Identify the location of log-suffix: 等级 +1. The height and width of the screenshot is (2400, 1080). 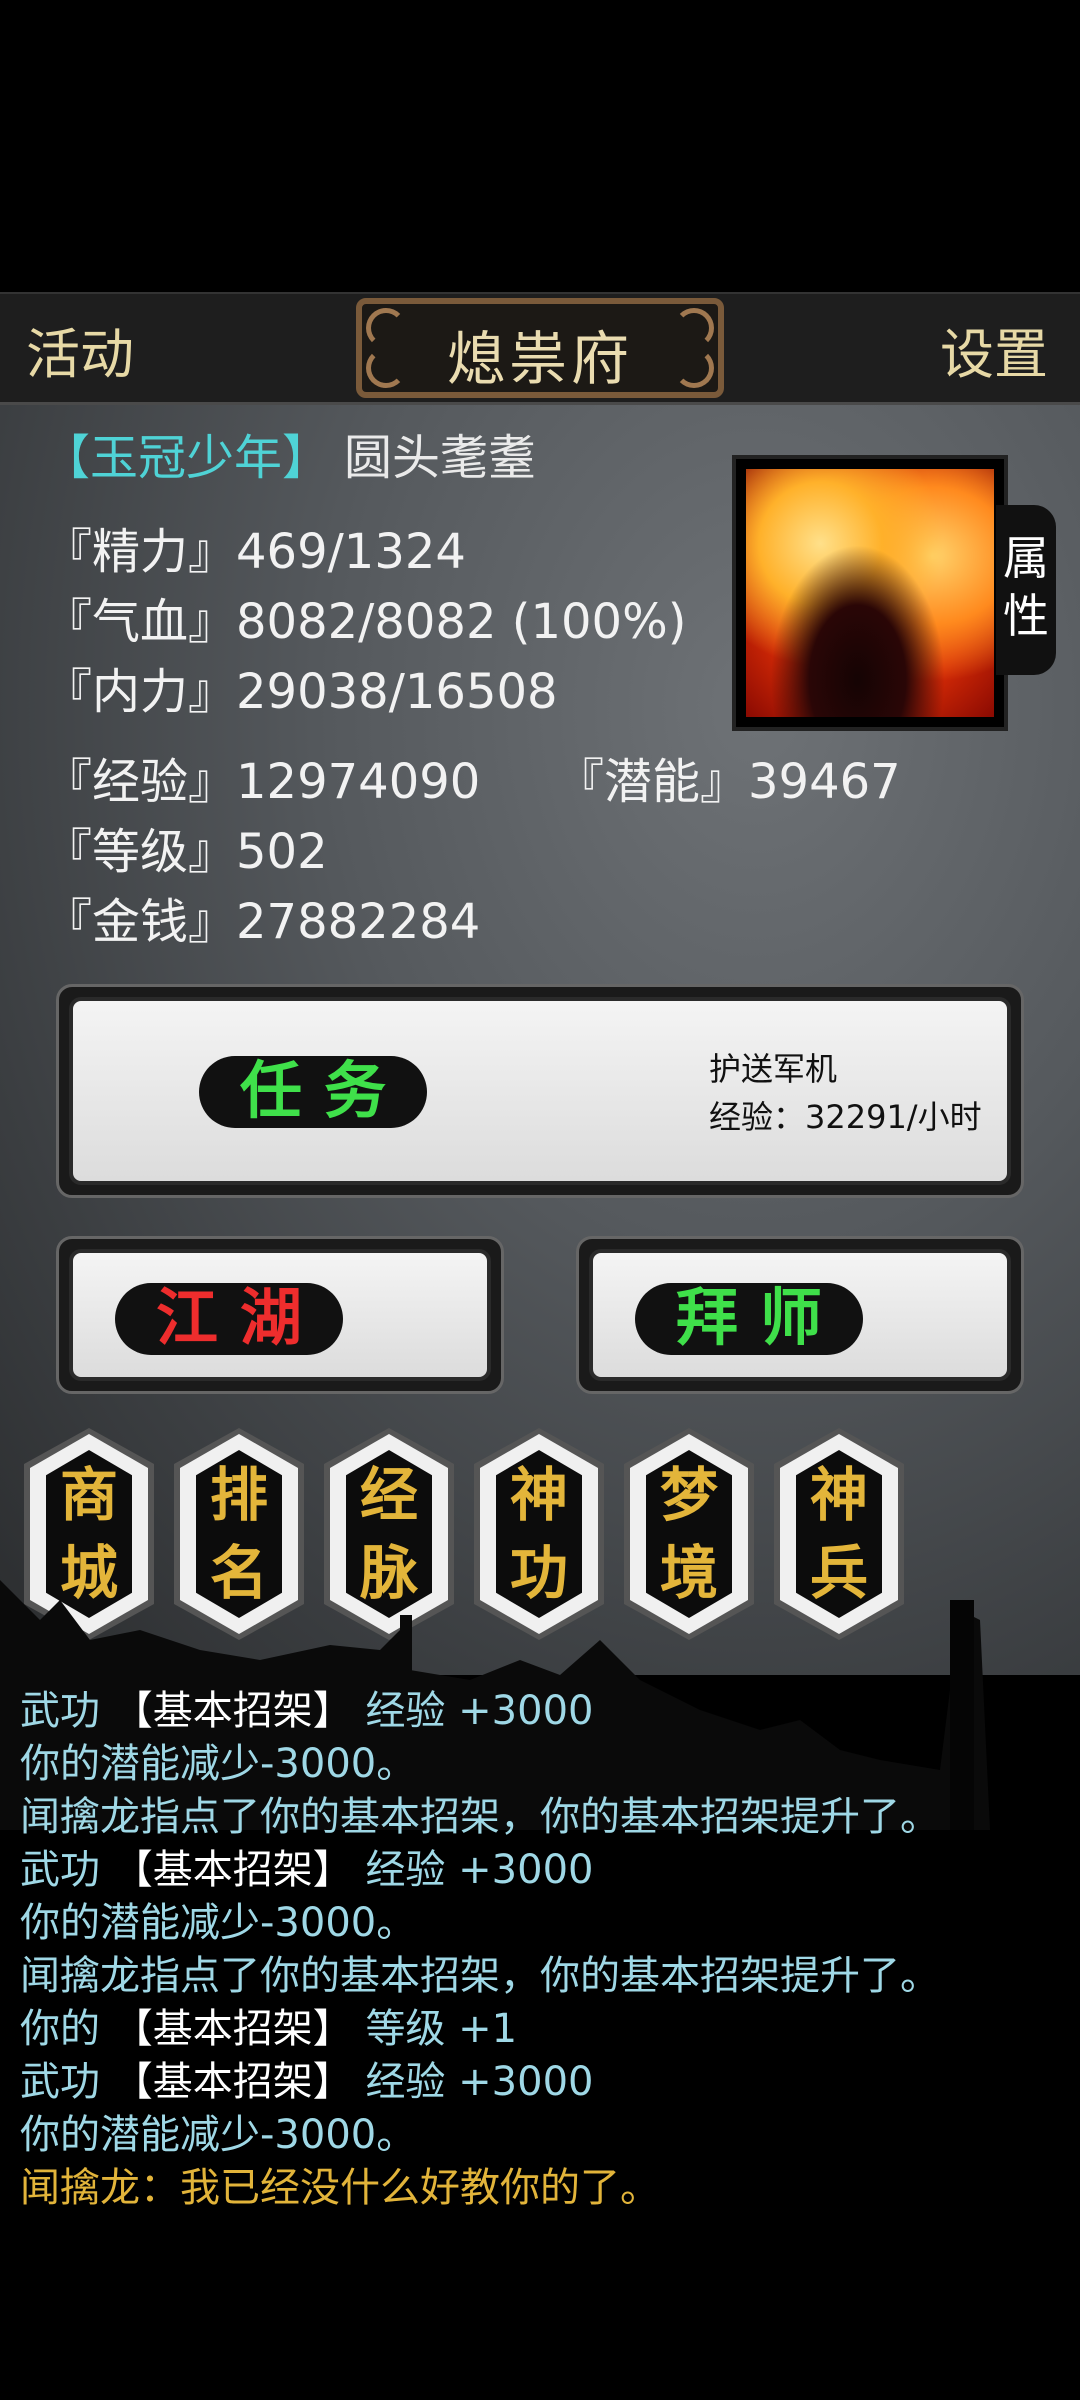
(441, 2029).